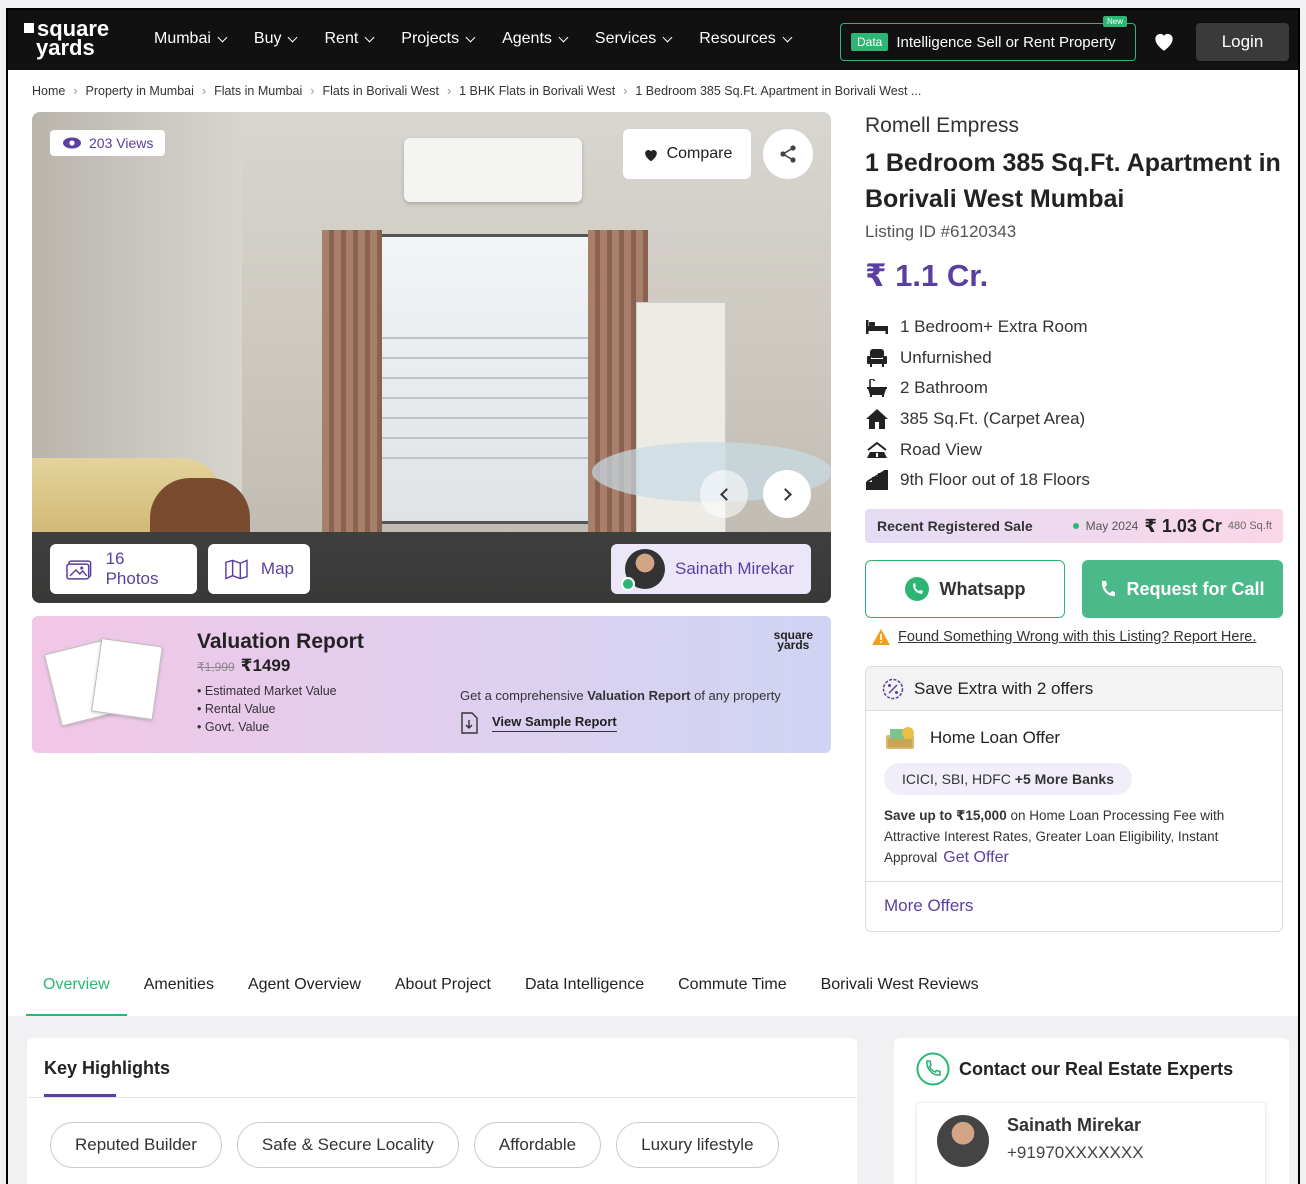 Image resolution: width=1306 pixels, height=1184 pixels. Describe the element at coordinates (687, 154) in the screenshot. I see `compare-button: Compare` at that location.